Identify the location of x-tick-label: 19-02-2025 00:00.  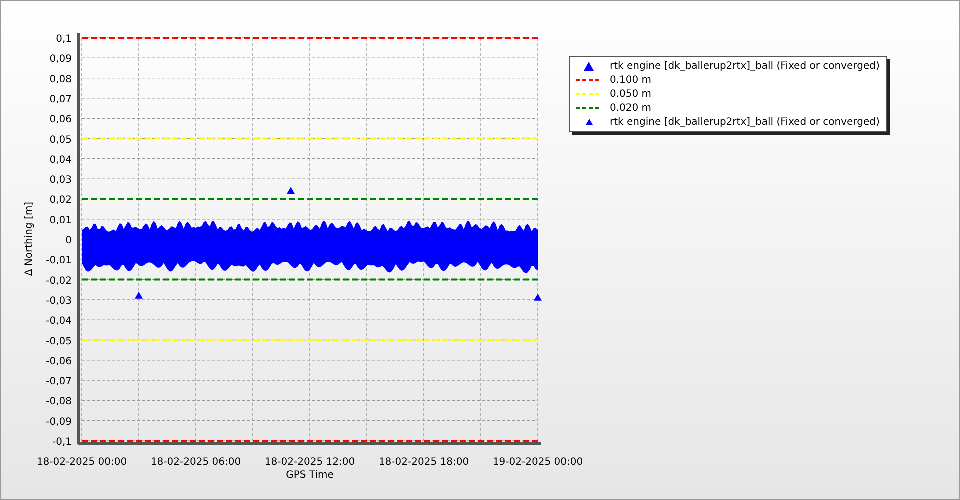
(538, 462).